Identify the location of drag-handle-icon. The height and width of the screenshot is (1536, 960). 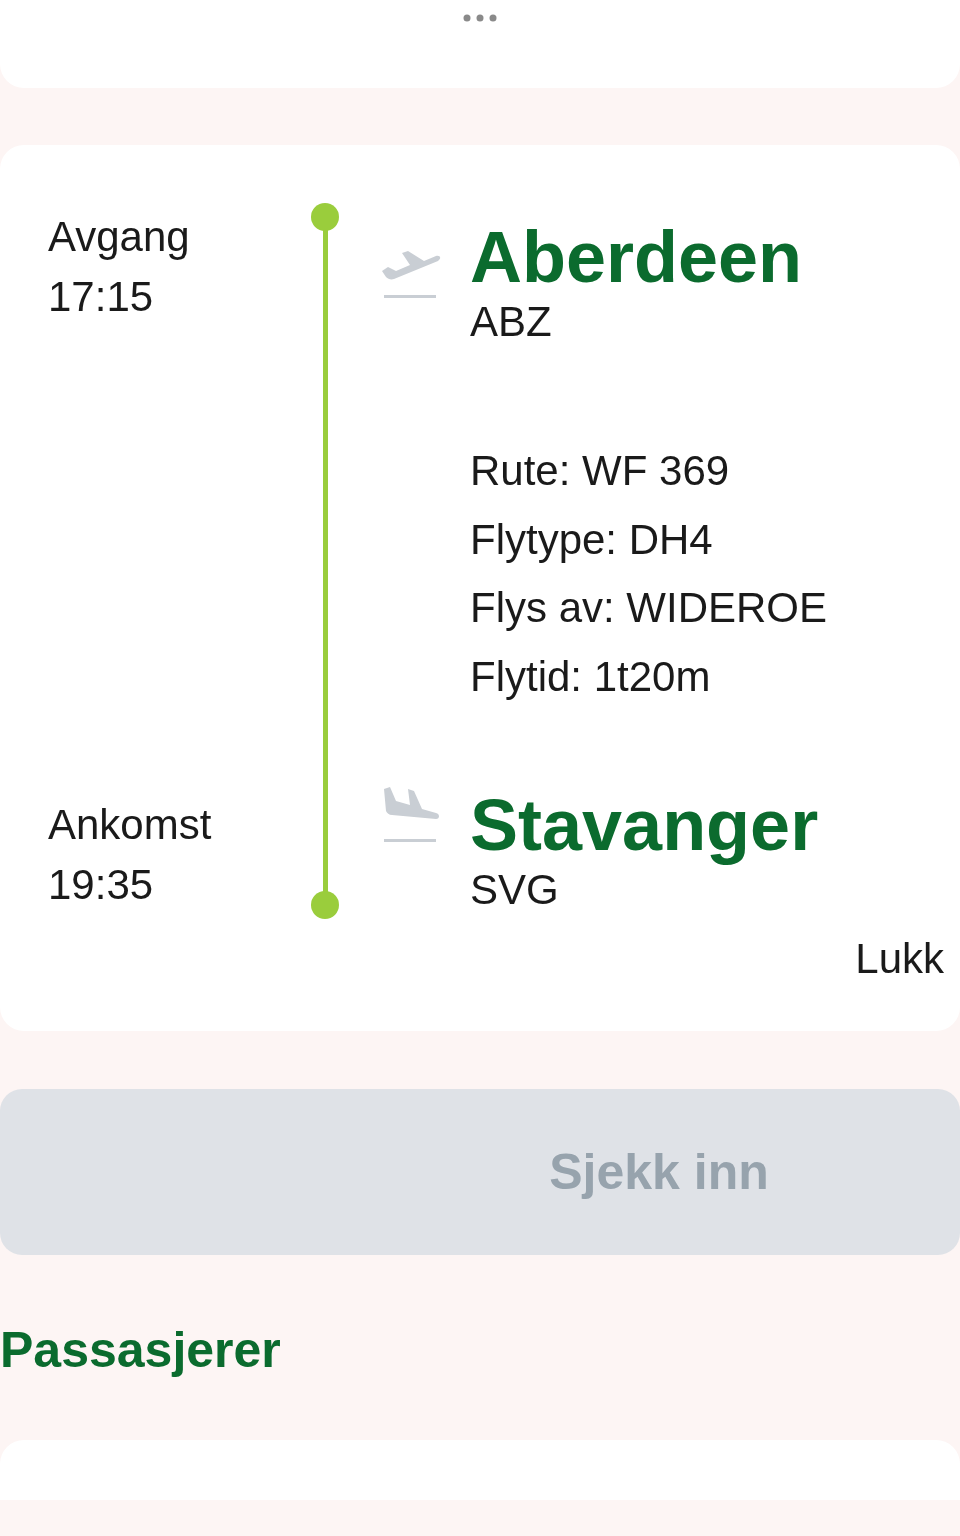
(480, 18).